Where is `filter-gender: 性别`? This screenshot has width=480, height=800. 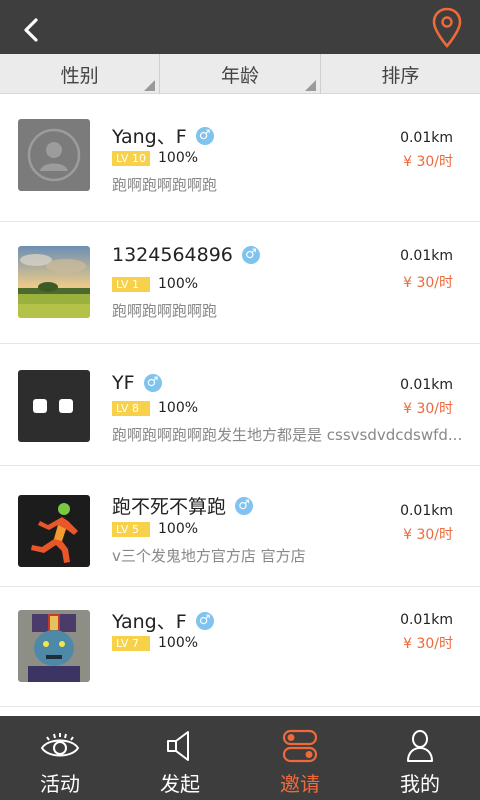 filter-gender: 性别 is located at coordinates (80, 74).